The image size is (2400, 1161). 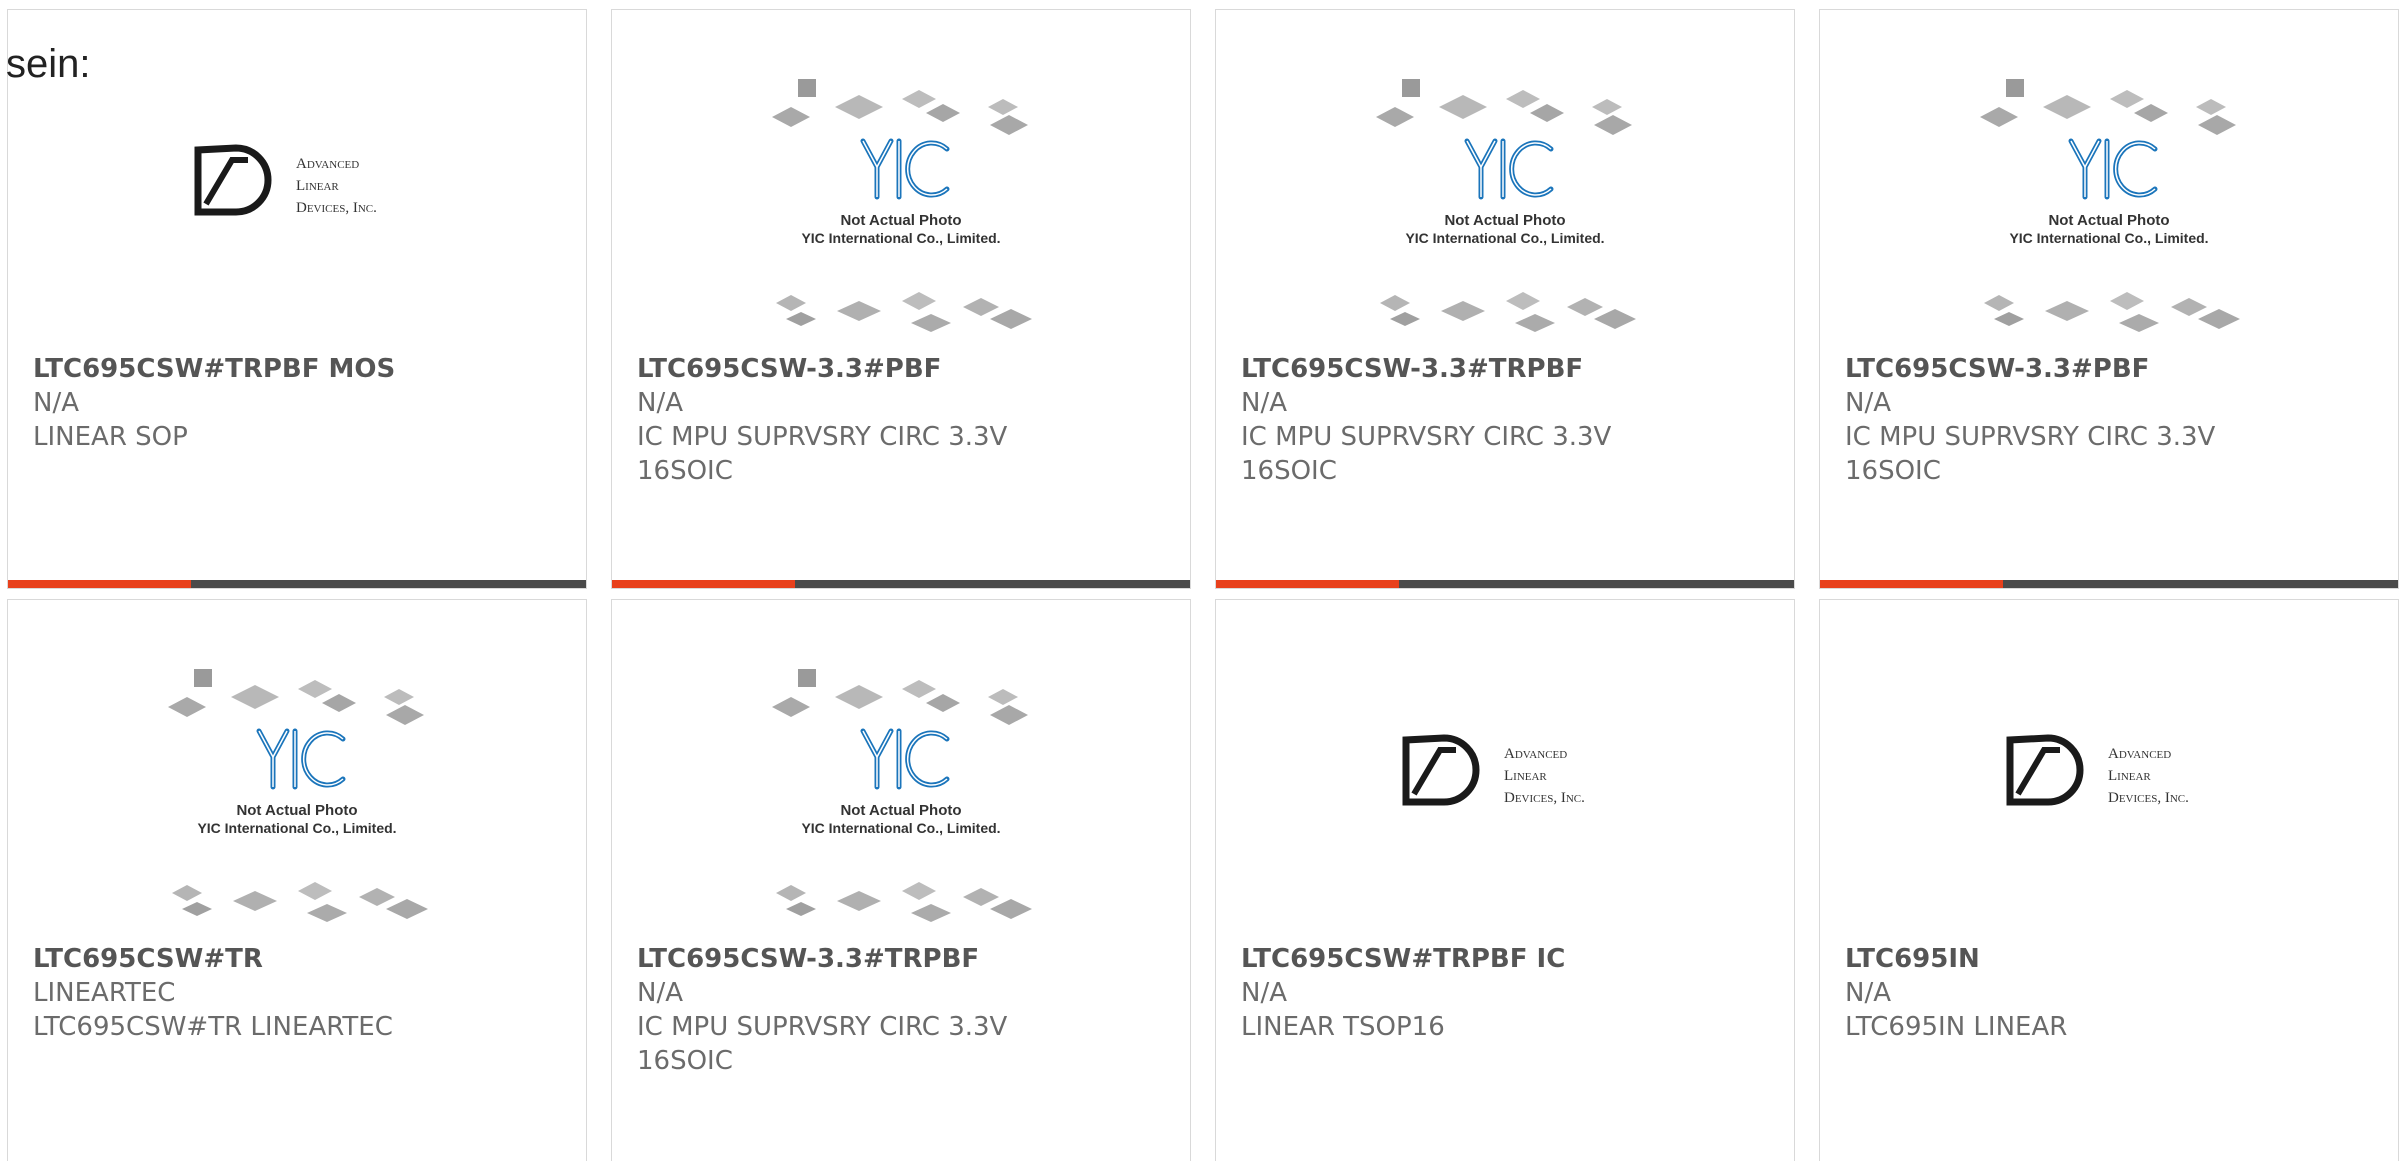 What do you see at coordinates (1956, 1027) in the screenshot?
I see `description: LTC695IN LINEAR` at bounding box center [1956, 1027].